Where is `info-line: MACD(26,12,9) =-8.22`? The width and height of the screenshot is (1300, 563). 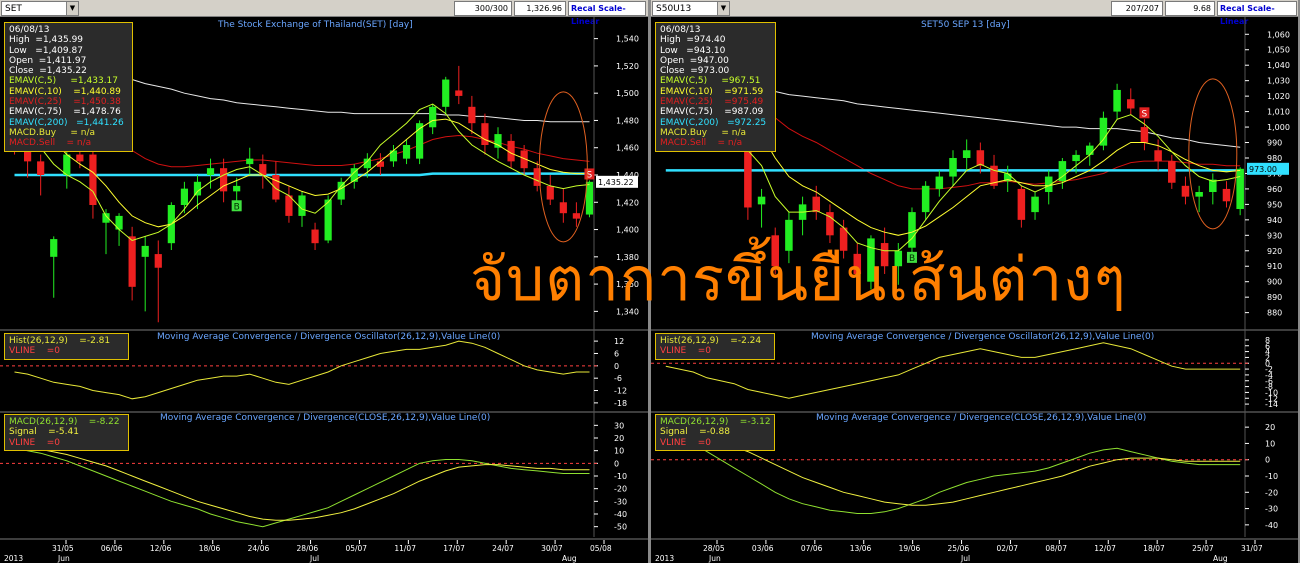
info-line: MACD(26,12,9) =-8.22 is located at coordinates (64, 422).